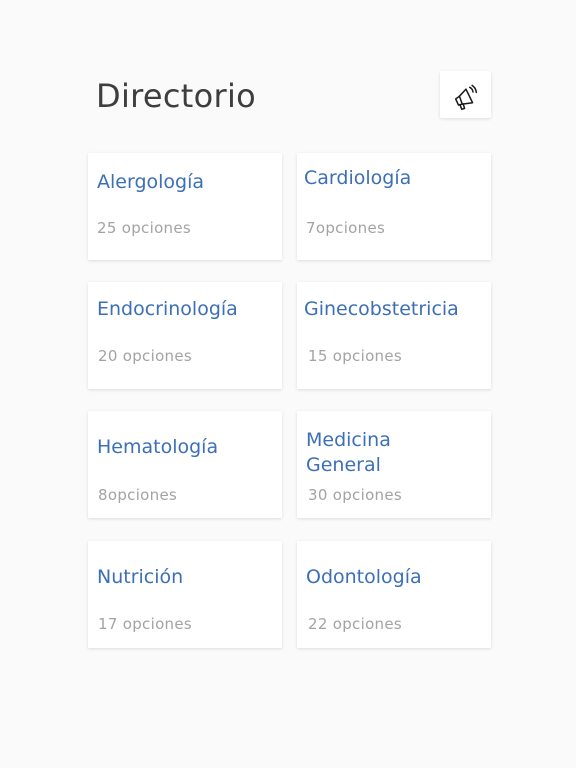 The image size is (576, 768). Describe the element at coordinates (167, 309) in the screenshot. I see `specialty-name: Endocrinología` at that location.